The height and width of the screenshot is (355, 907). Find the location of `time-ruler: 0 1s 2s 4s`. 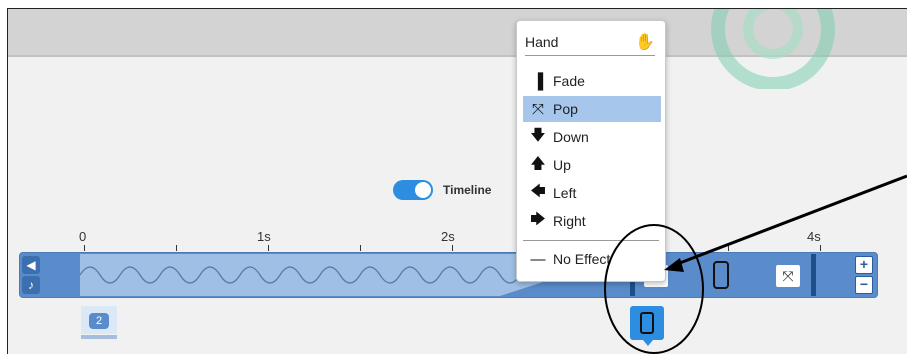

time-ruler: 0 1s 2s 4s is located at coordinates (453, 240).